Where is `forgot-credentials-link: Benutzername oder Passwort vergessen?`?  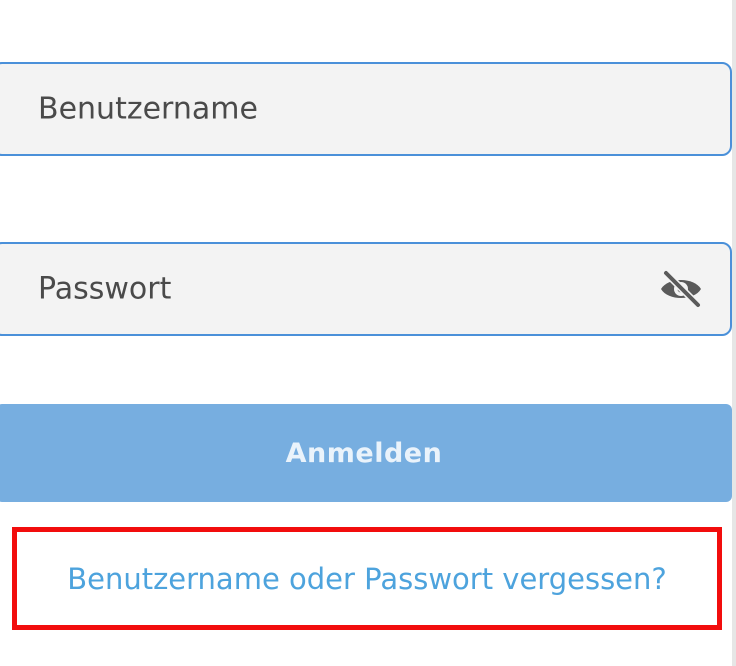 forgot-credentials-link: Benutzername oder Passwort vergessen? is located at coordinates (367, 579).